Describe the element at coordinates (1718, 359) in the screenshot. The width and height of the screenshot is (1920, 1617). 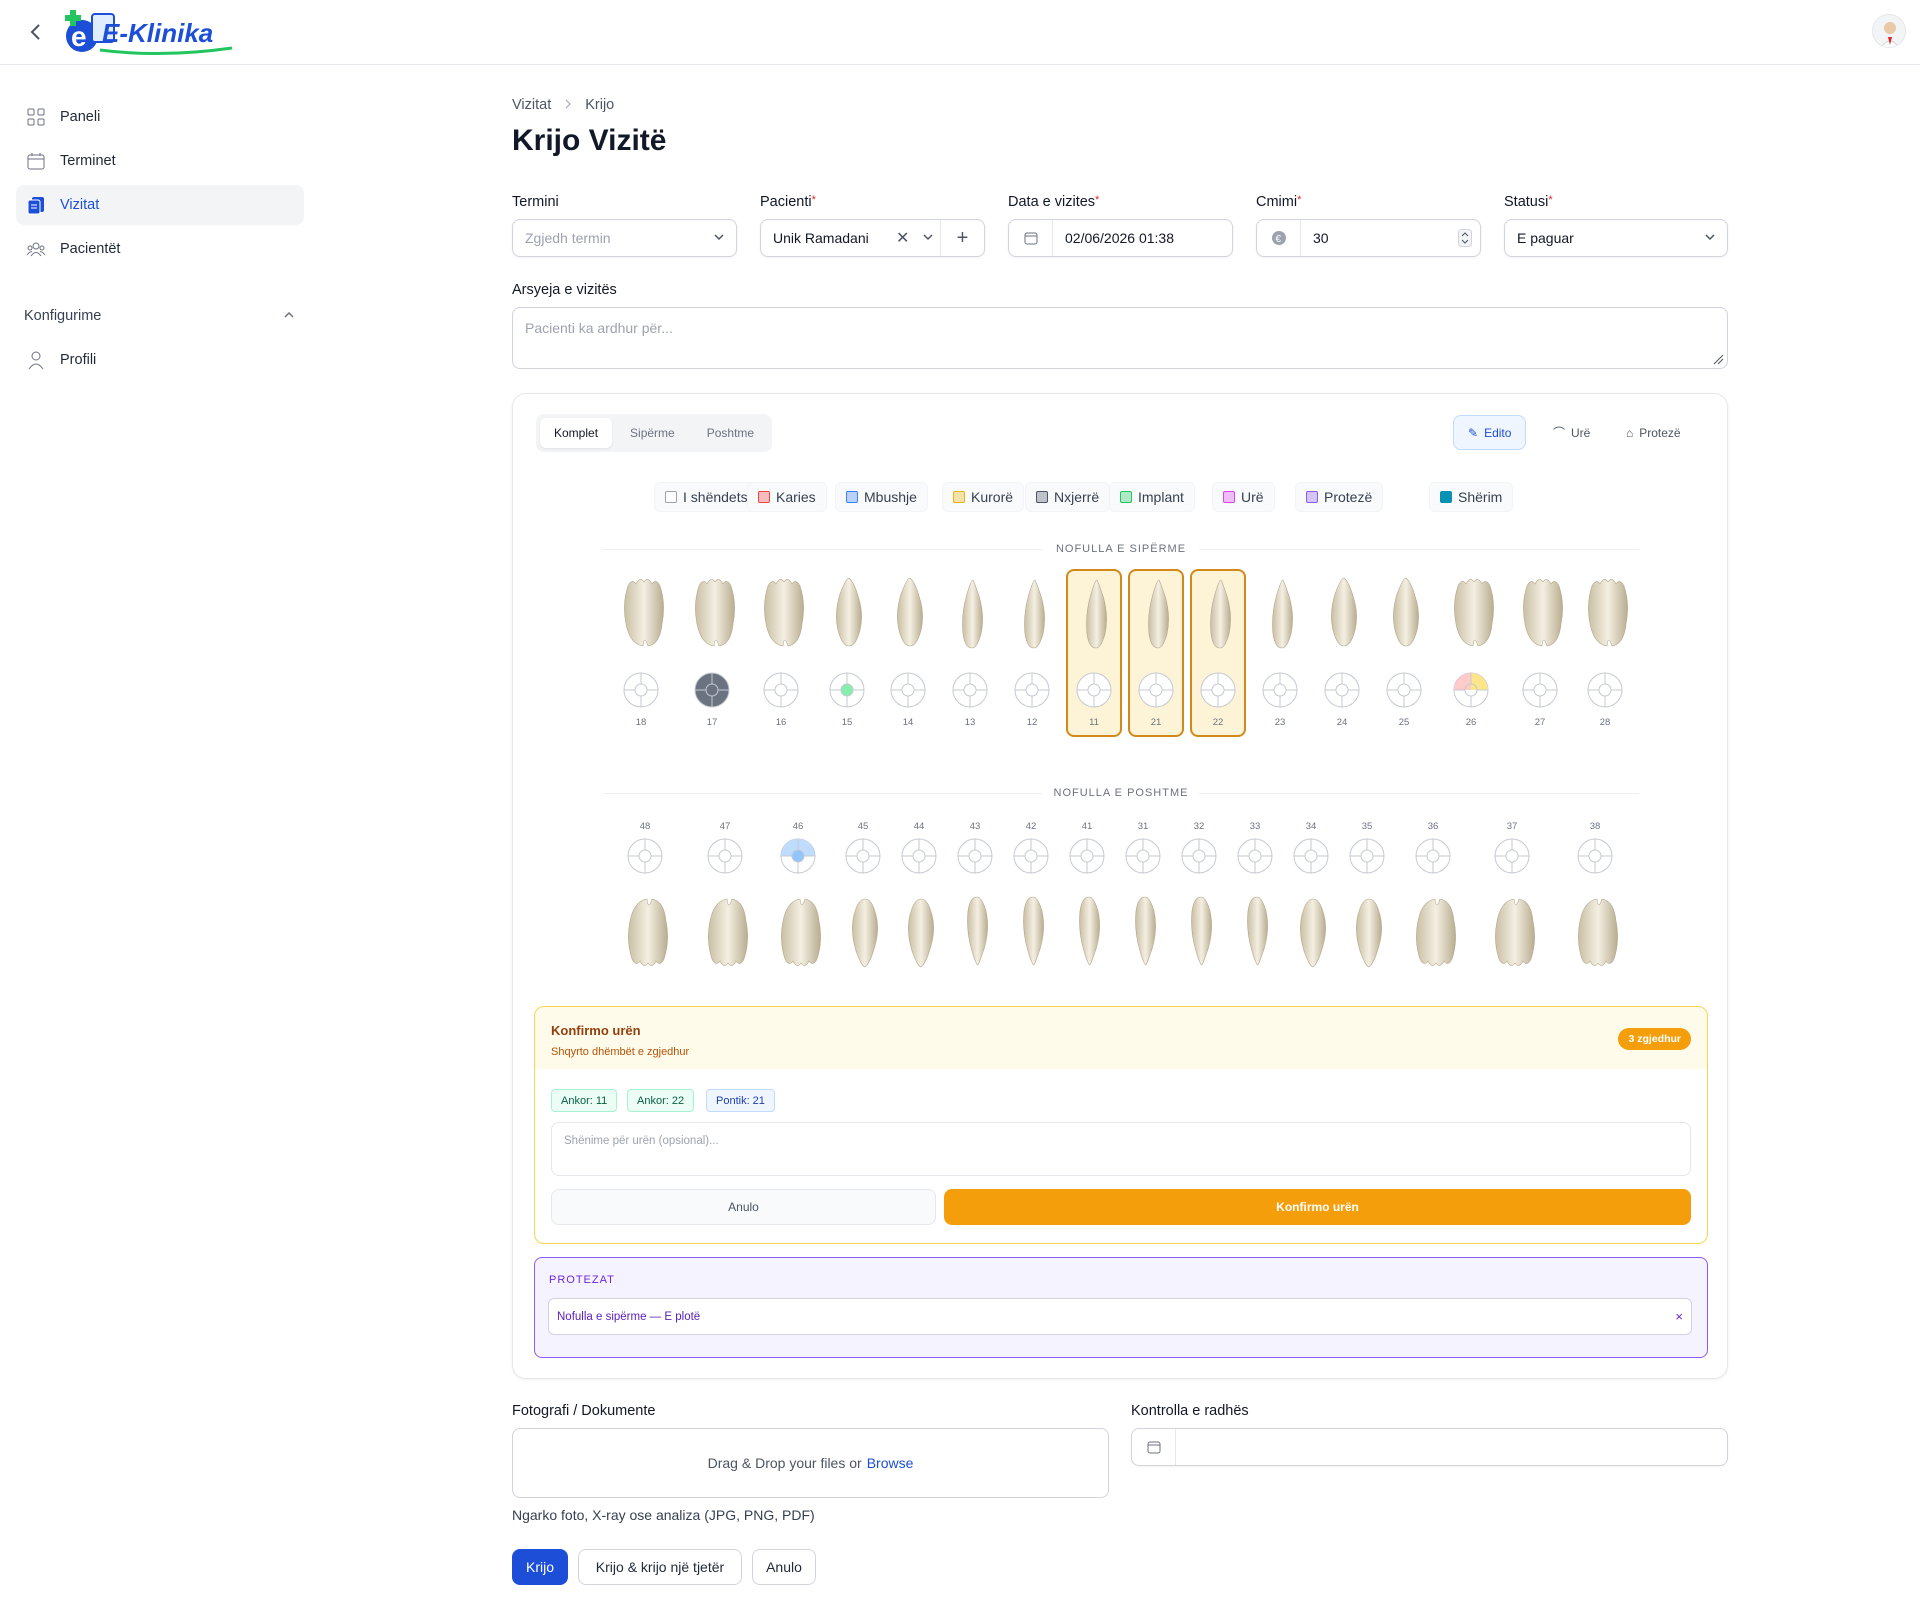
I see `resize-handle-icon` at that location.